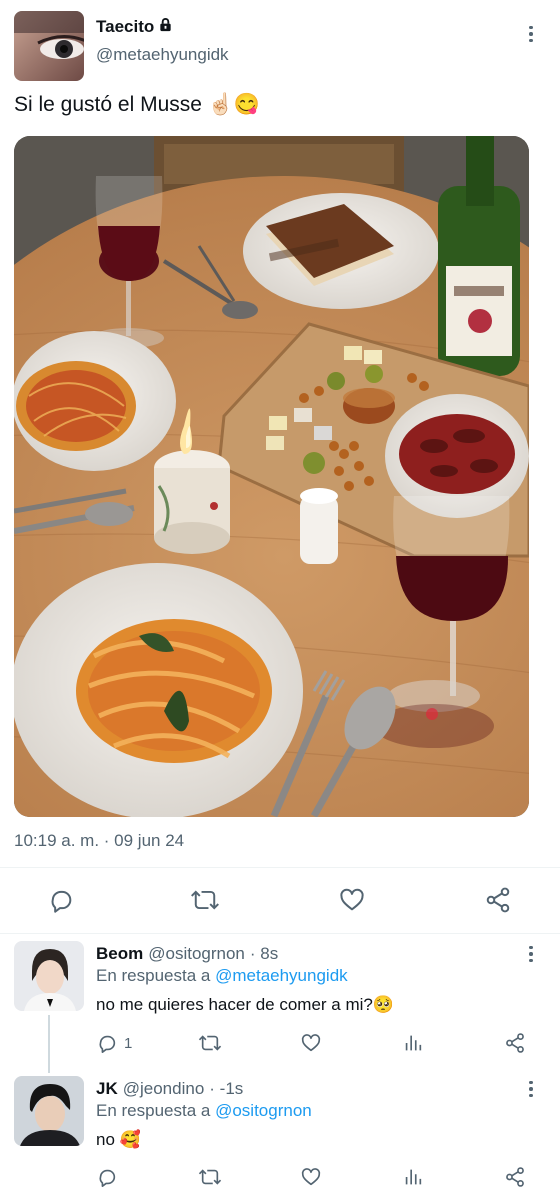 The image size is (560, 1200). I want to click on author-avatar, so click(49, 46).